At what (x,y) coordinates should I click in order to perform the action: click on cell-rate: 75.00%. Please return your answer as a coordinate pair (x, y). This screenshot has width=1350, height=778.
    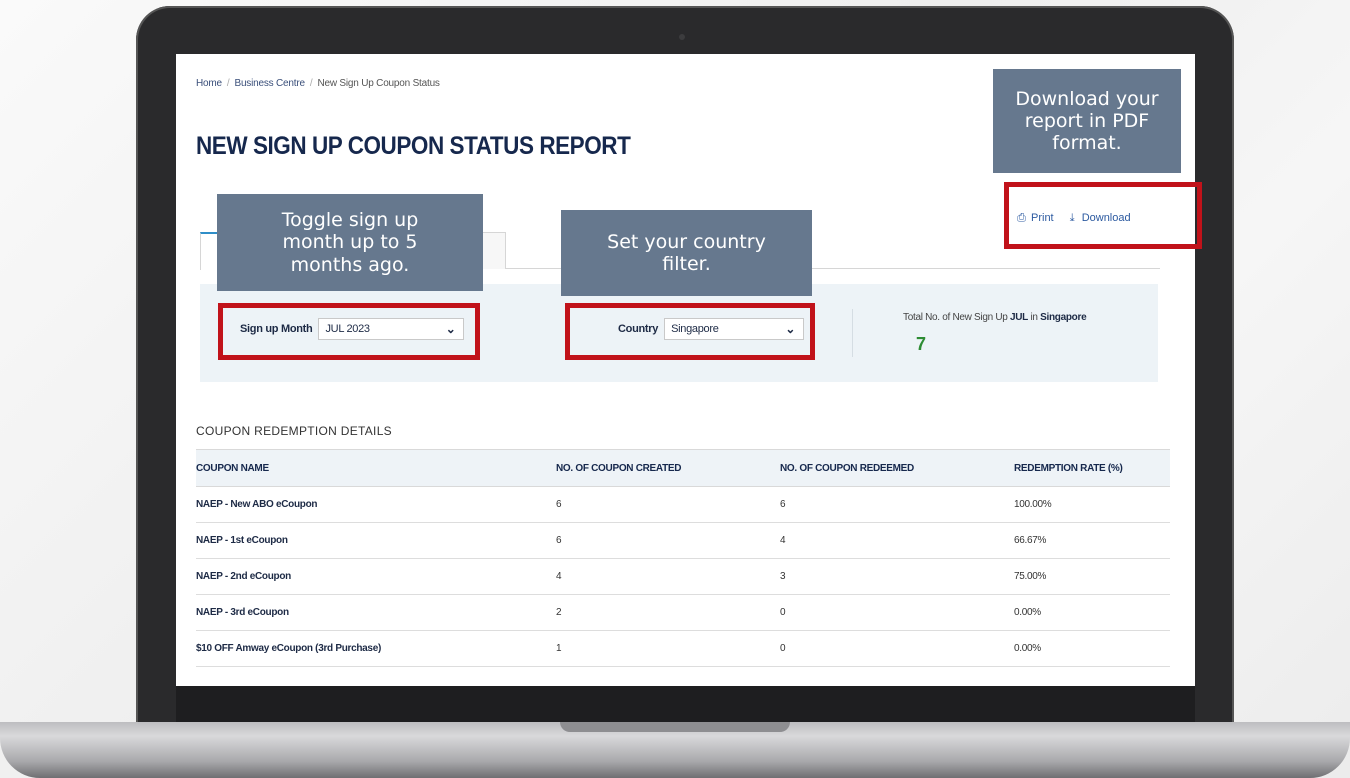
    Looking at the image, I should click on (1092, 576).